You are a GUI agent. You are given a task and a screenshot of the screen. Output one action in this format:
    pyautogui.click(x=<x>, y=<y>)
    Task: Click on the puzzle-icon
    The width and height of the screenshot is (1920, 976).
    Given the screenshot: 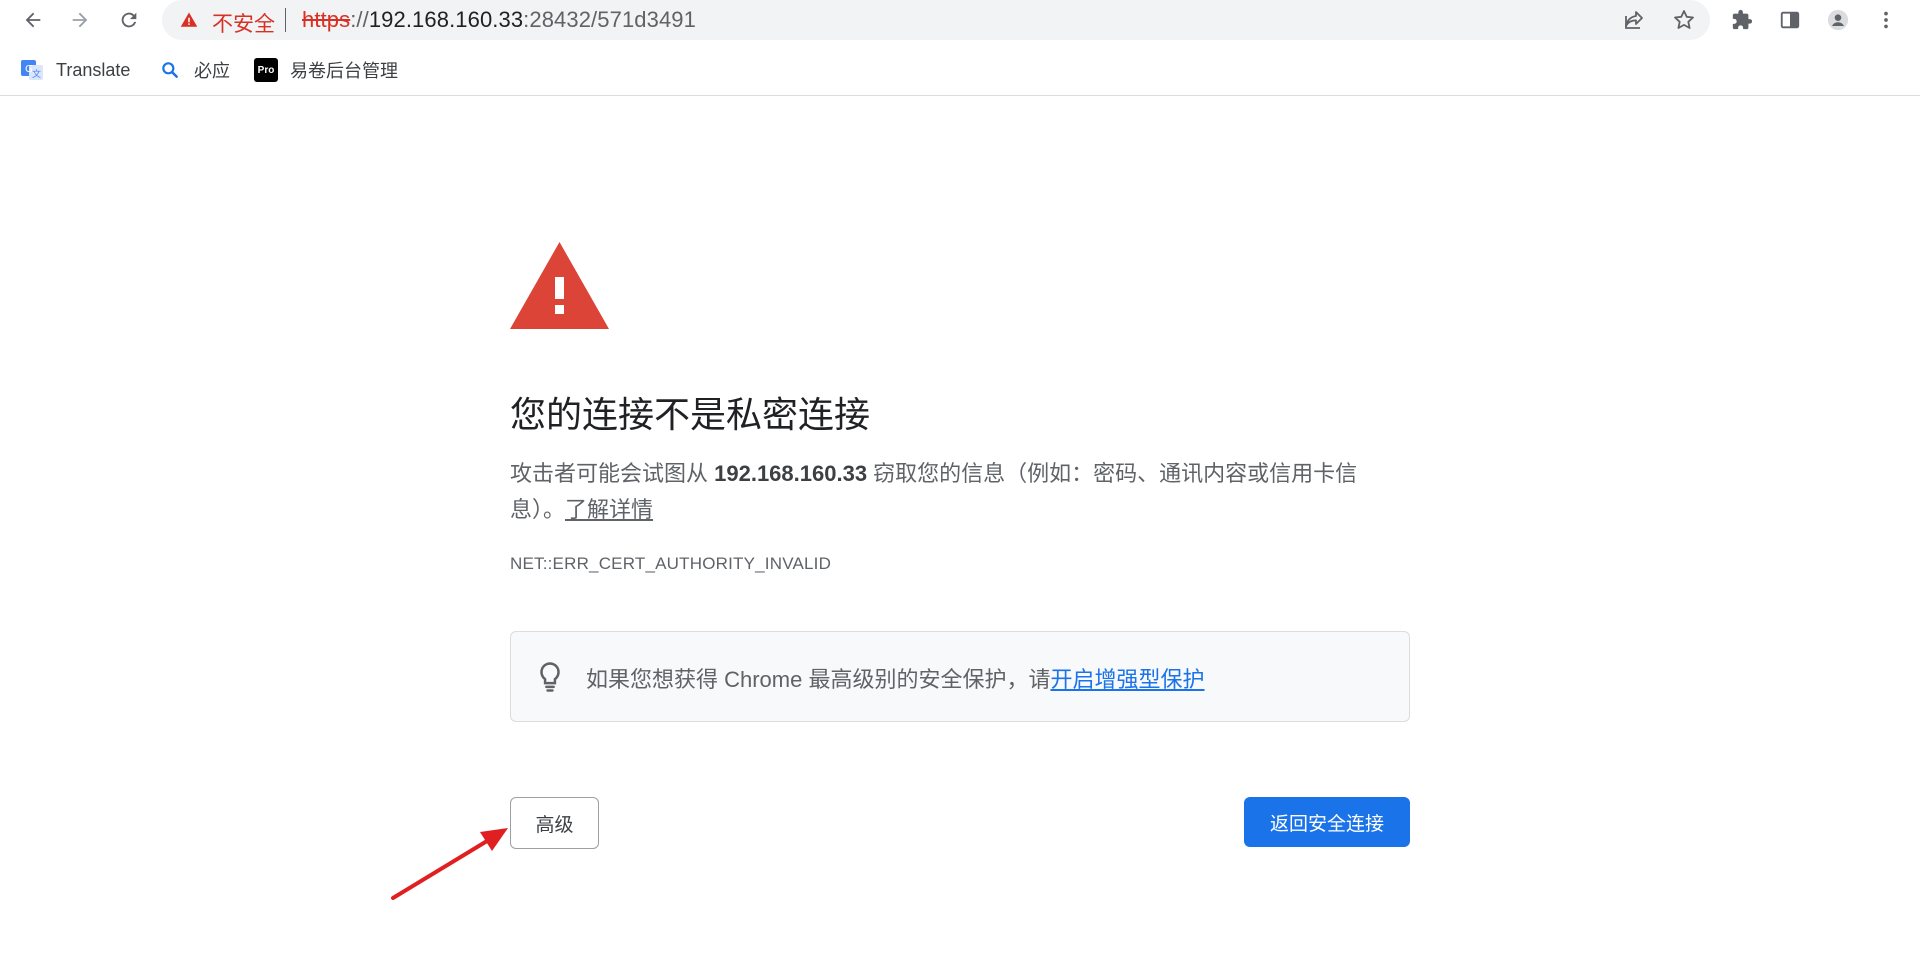 What is the action you would take?
    pyautogui.click(x=1742, y=19)
    